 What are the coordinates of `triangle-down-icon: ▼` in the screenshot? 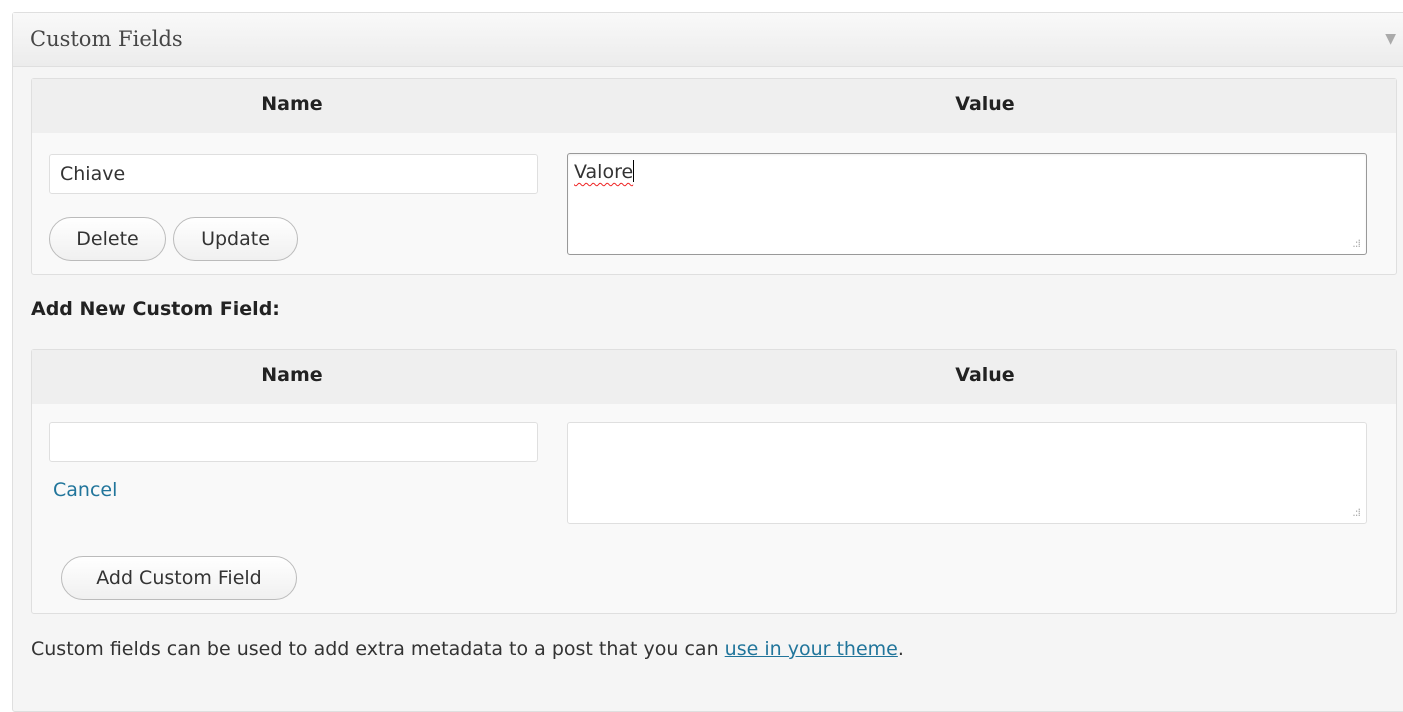 It's located at (1390, 39).